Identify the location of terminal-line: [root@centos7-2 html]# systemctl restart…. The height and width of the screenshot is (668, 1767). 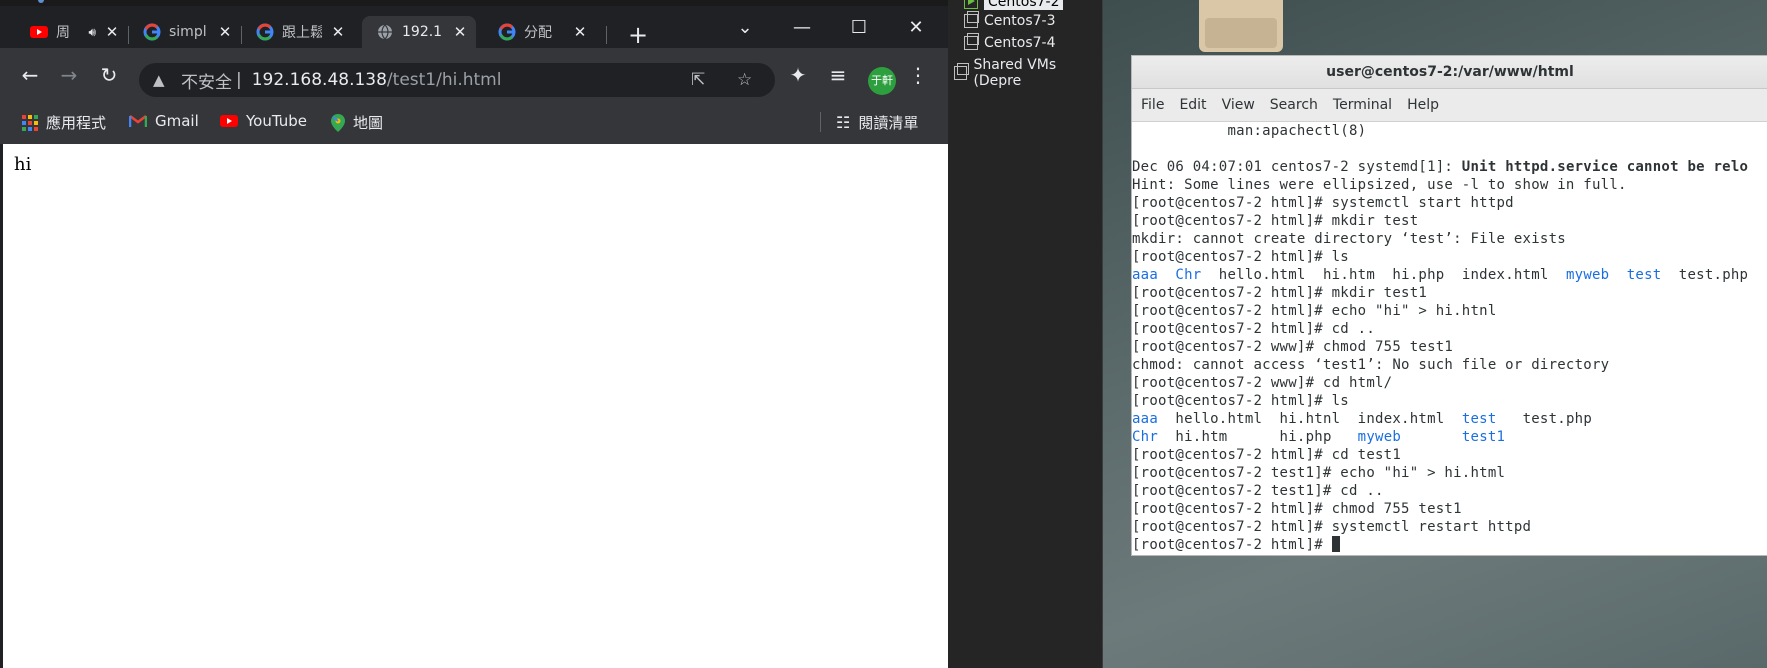
(1449, 527).